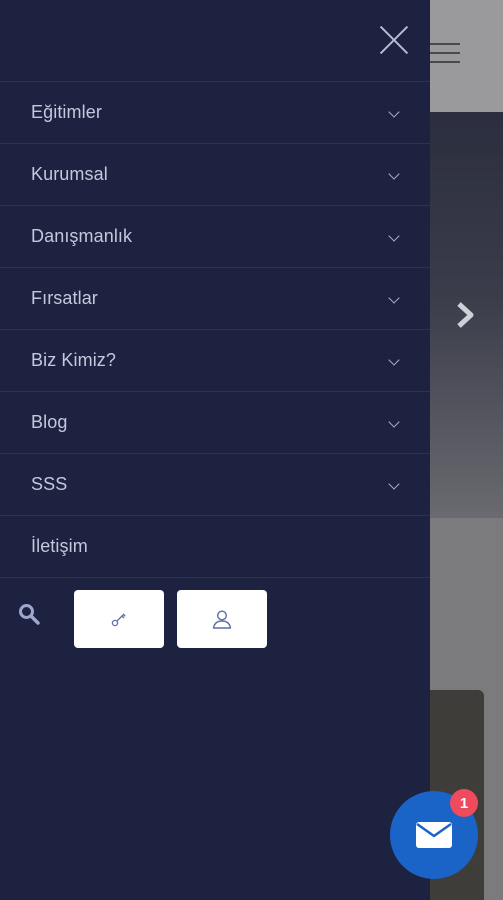 The image size is (503, 900). I want to click on menu-item-label: Eğitimler, so click(66, 112).